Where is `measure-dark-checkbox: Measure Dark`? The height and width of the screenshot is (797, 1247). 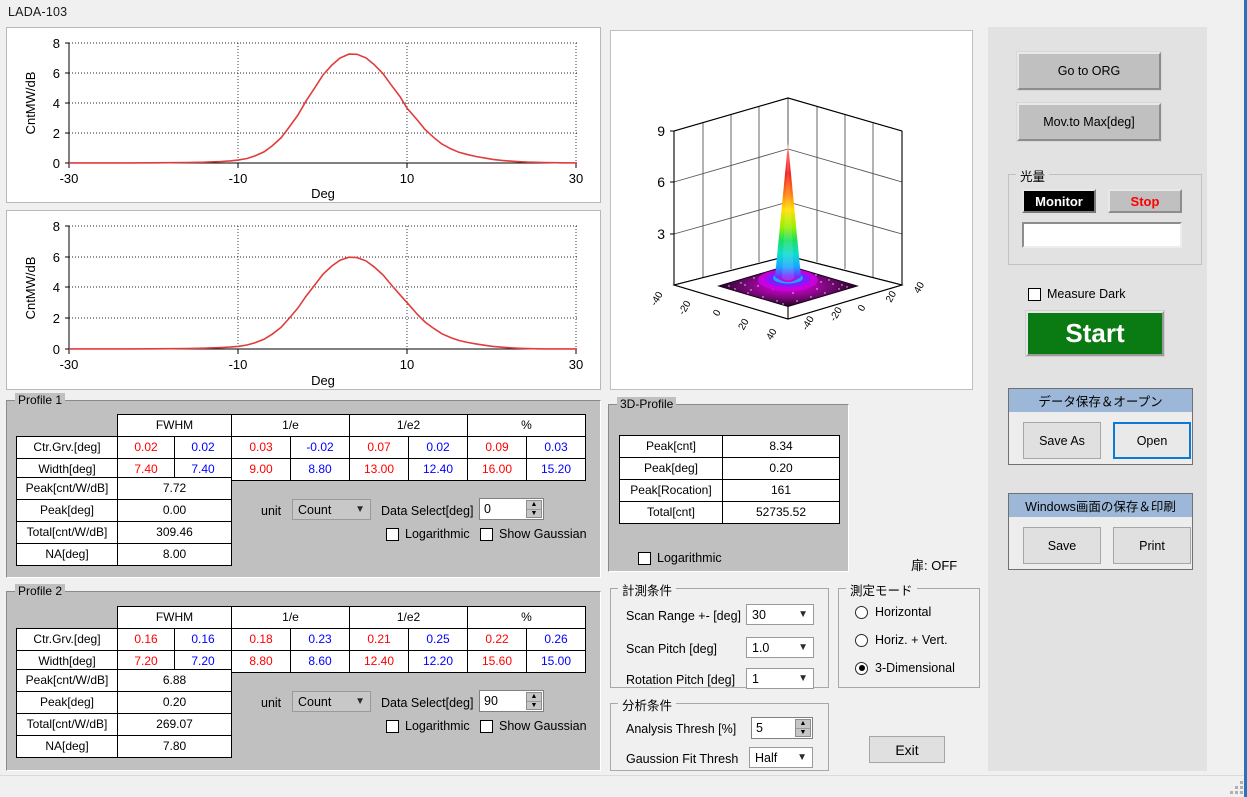
measure-dark-checkbox: Measure Dark is located at coordinates (1077, 294).